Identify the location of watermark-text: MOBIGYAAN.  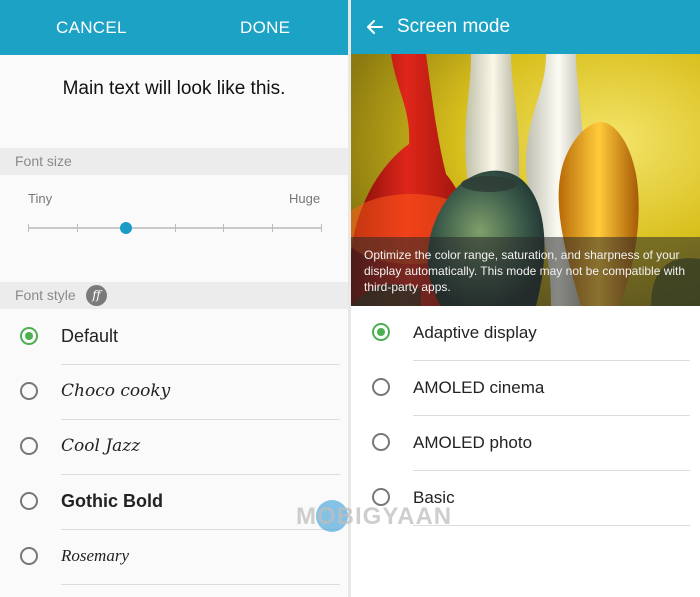
(374, 516).